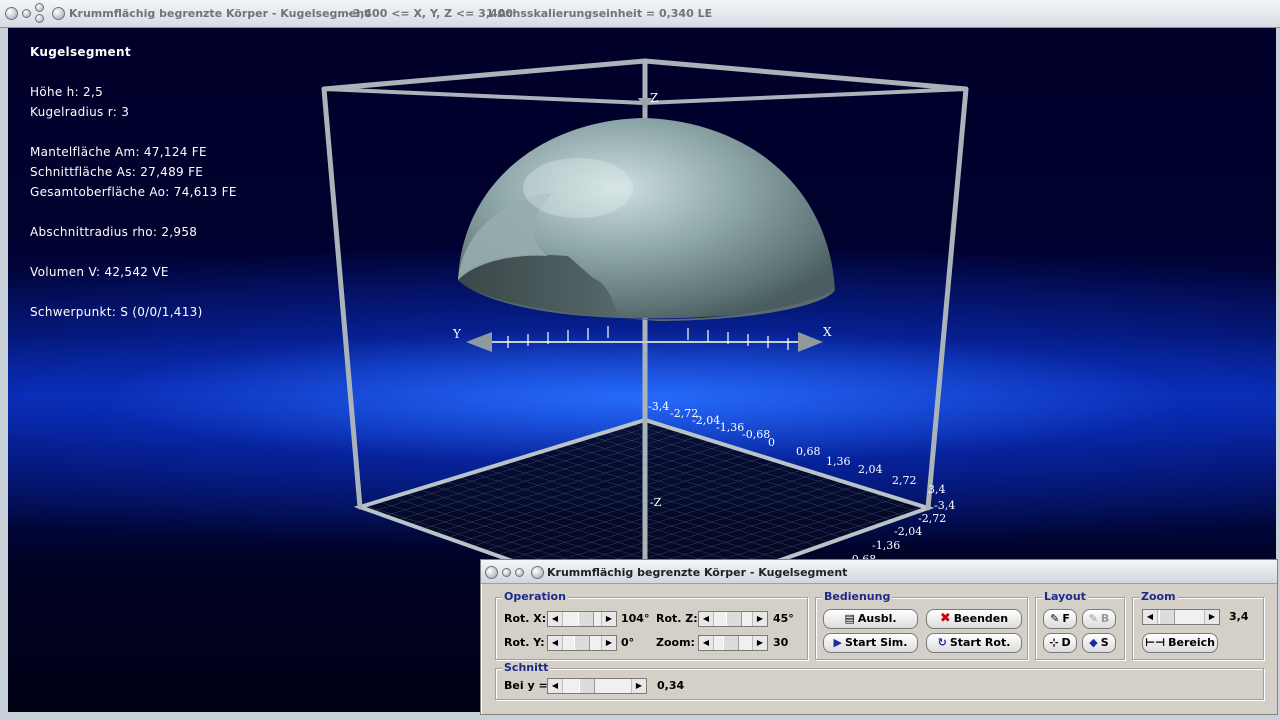  What do you see at coordinates (857, 596) in the screenshot?
I see `bedienung-group-label: Bedienung` at bounding box center [857, 596].